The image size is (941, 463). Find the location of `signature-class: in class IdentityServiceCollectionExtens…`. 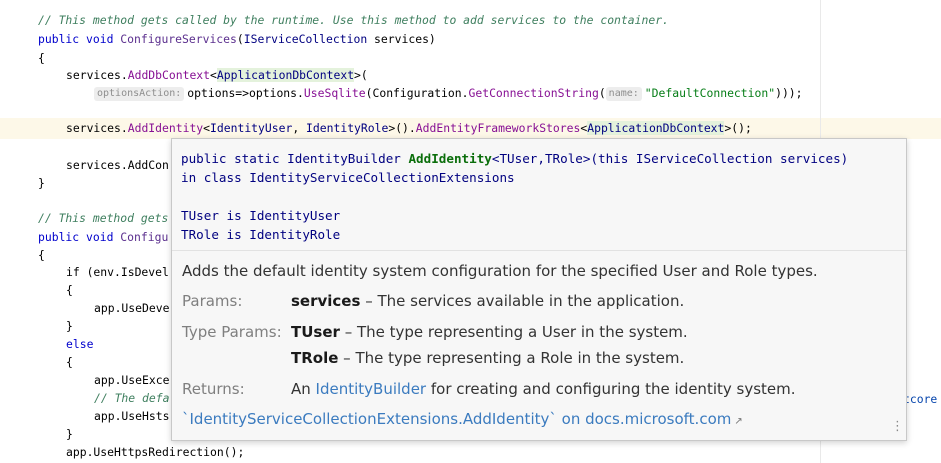

signature-class: in class IdentityServiceCollectionExtens… is located at coordinates (348, 177).